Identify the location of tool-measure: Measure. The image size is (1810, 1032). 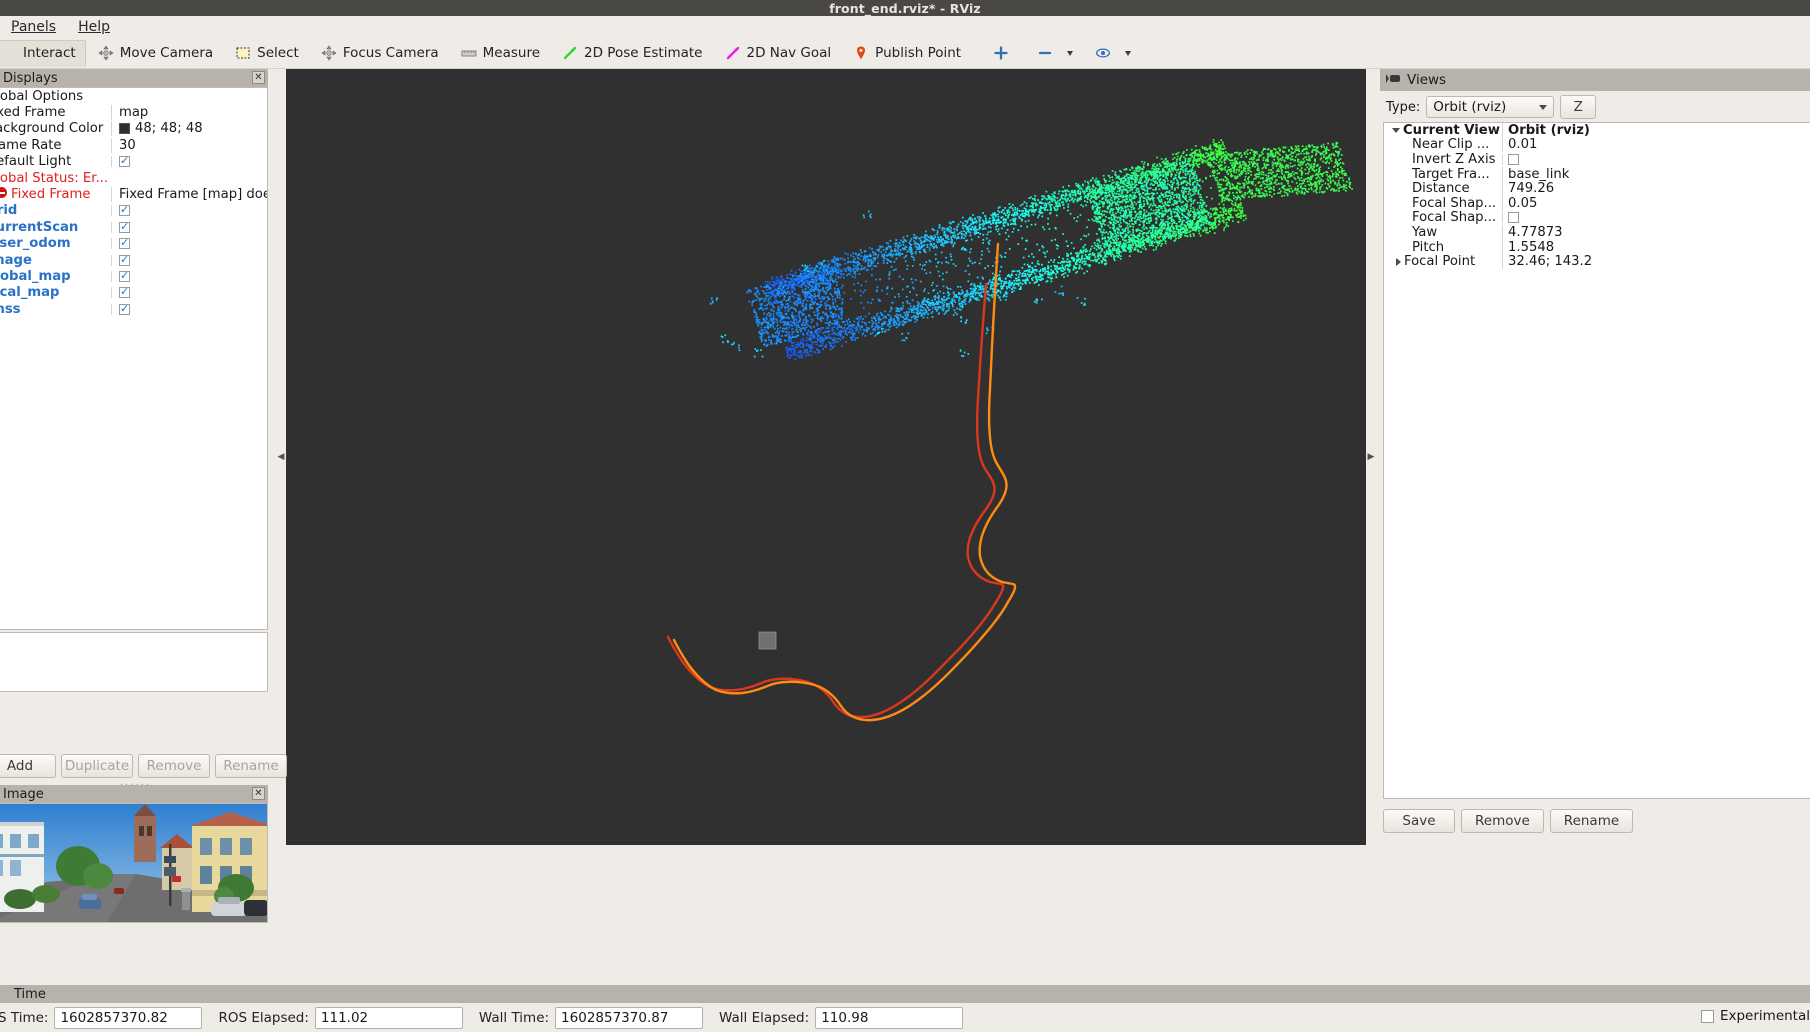
(500, 53).